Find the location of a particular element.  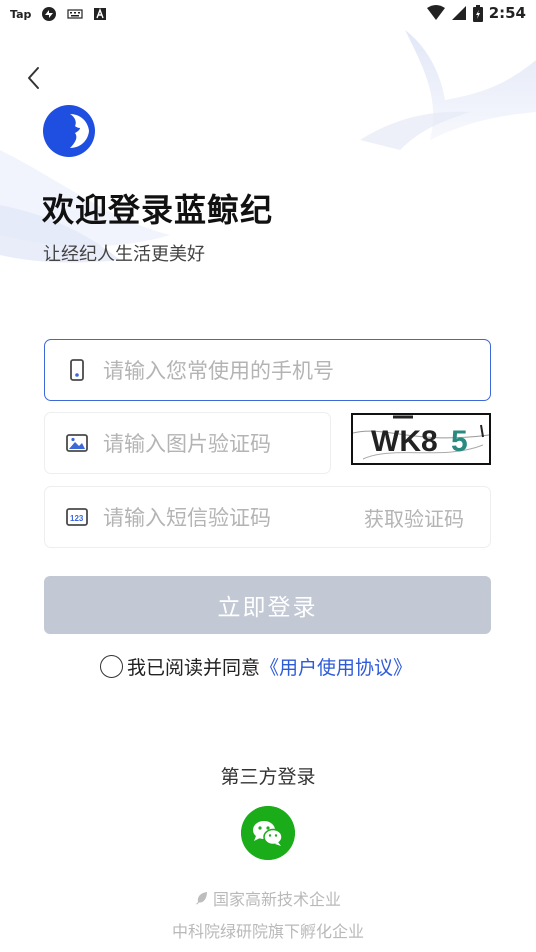

phone-input: 请输入您常使用的手机号 is located at coordinates (267, 370).